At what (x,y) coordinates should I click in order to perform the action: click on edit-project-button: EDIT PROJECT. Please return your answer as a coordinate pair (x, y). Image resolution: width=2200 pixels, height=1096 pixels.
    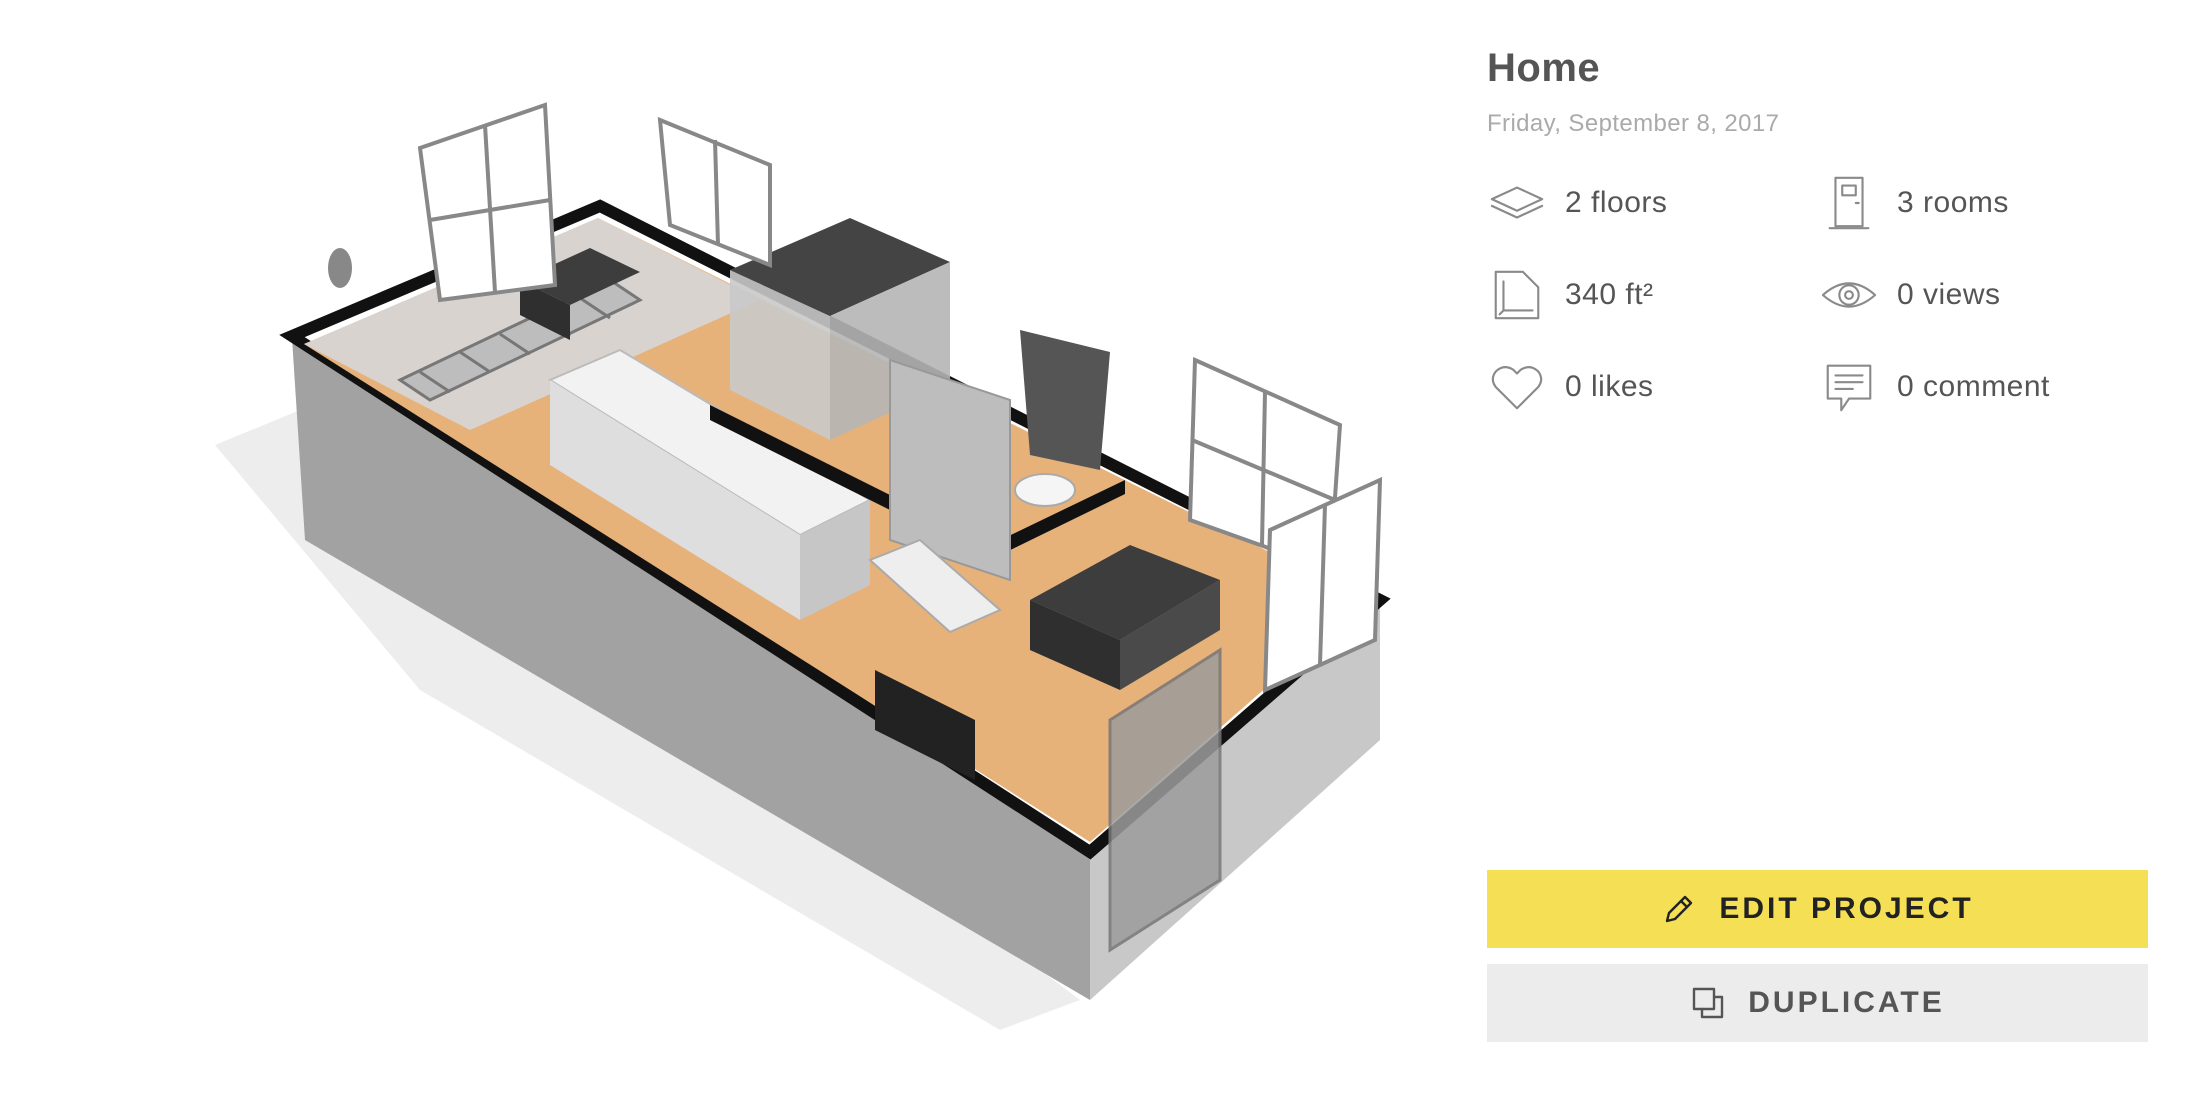
    Looking at the image, I should click on (1817, 909).